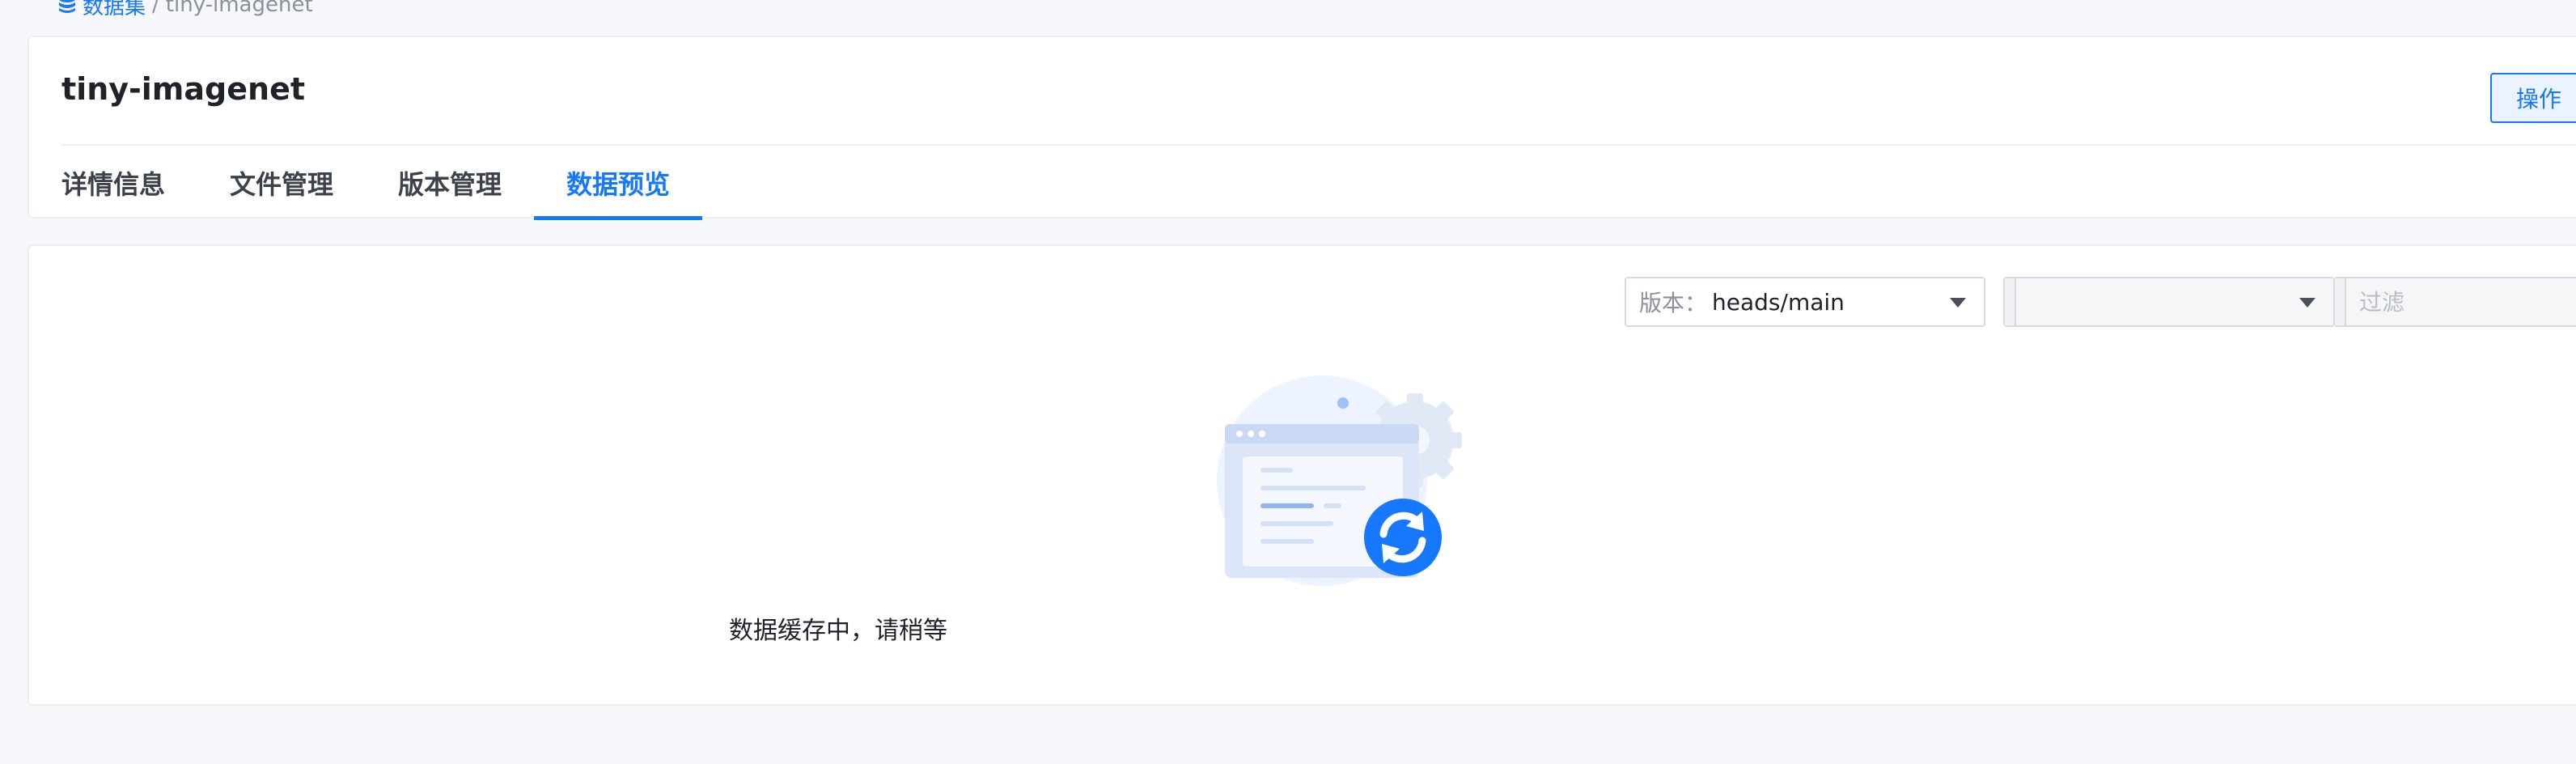 The height and width of the screenshot is (764, 2576). Describe the element at coordinates (1403, 537) in the screenshot. I see `refresh-icon` at that location.